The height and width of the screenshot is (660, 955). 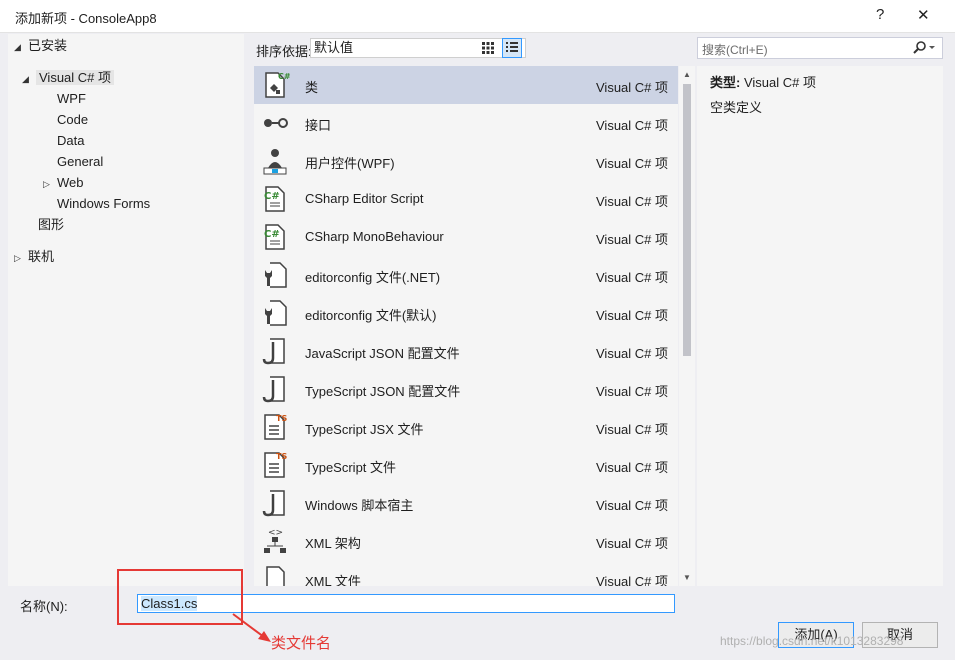 What do you see at coordinates (301, 643) in the screenshot?
I see `annotation-label: 类文件名` at bounding box center [301, 643].